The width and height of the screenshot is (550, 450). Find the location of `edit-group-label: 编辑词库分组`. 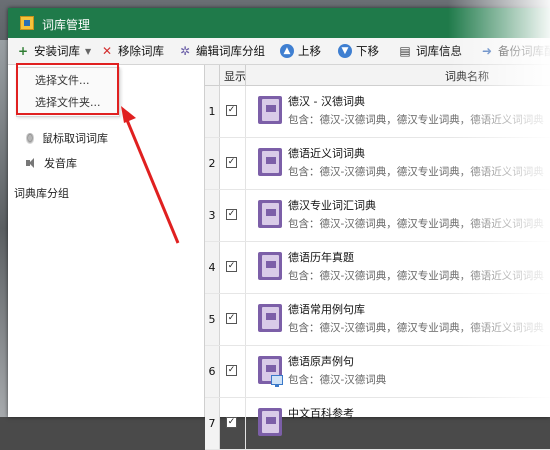

edit-group-label: 编辑词库分组 is located at coordinates (230, 51).